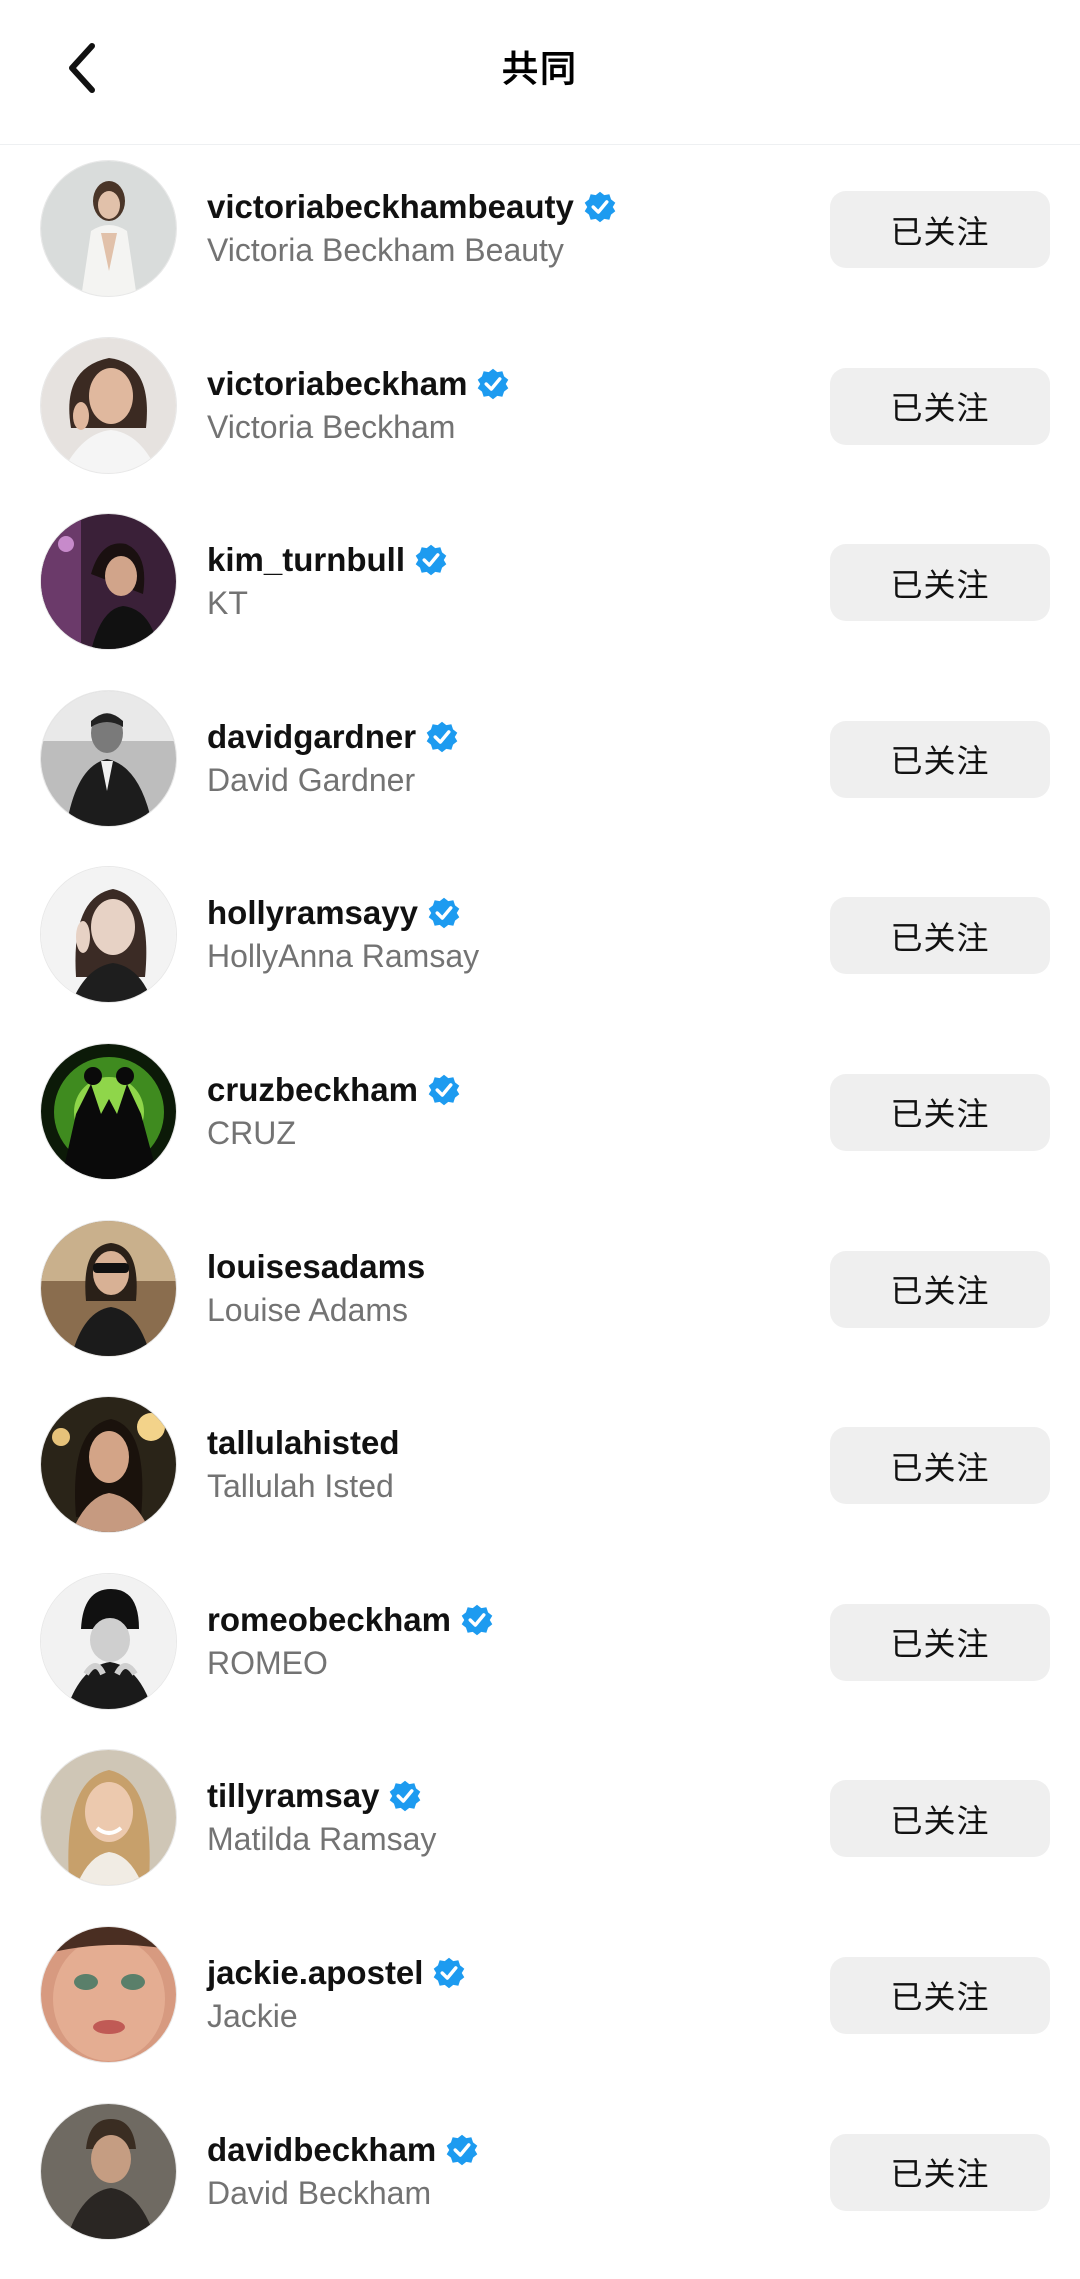 The height and width of the screenshot is (2279, 1080). I want to click on list-item: louisesadams Louise Adams 已关注, so click(540, 1308).